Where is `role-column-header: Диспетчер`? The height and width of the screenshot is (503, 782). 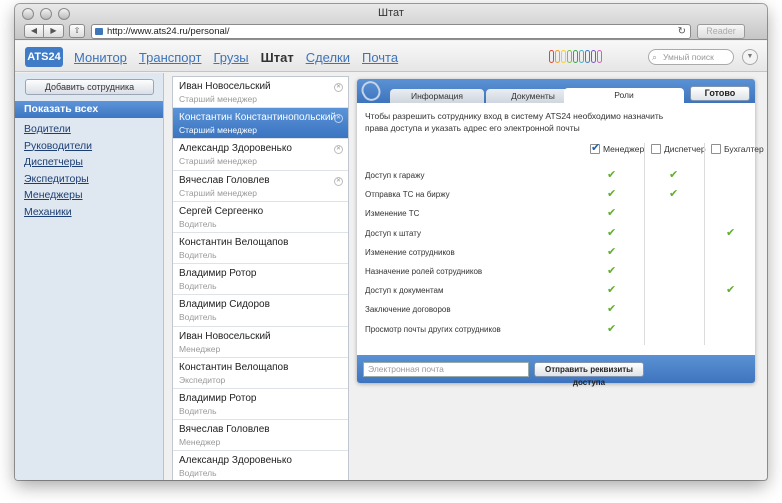 role-column-header: Диспетчер is located at coordinates (678, 148).